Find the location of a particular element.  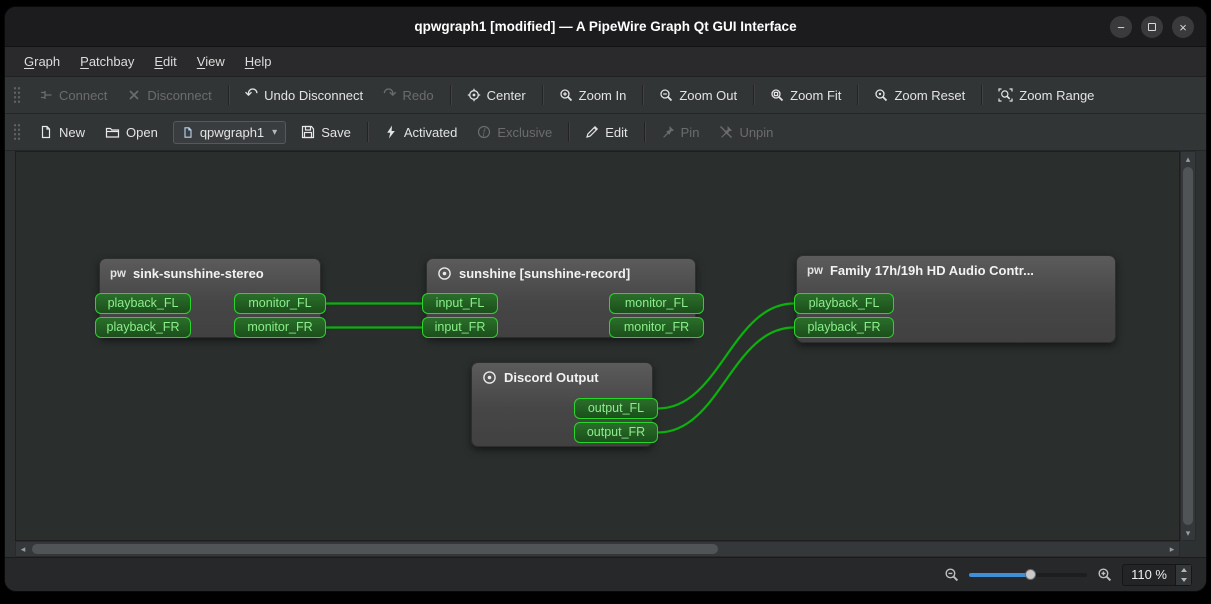

lightning-bolt-icon is located at coordinates (391, 132).